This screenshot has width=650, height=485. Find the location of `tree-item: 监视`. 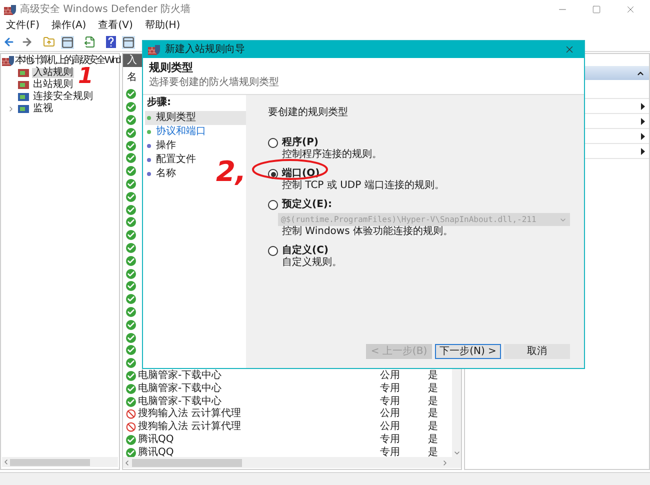

tree-item: 监视 is located at coordinates (43, 109).